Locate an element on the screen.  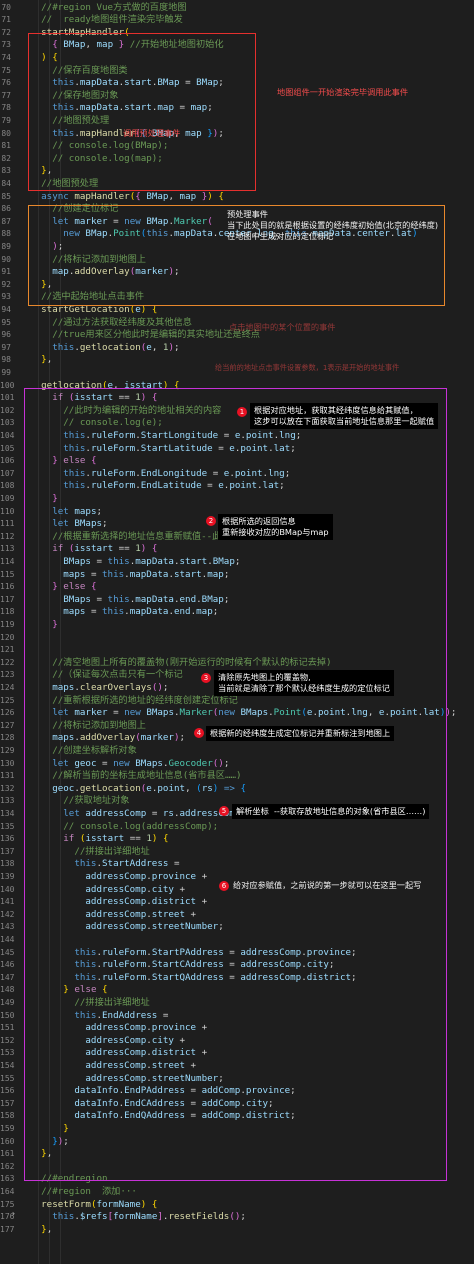
code-text: //通过方法获取经纬度及其他信息 is located at coordinates (105, 323).